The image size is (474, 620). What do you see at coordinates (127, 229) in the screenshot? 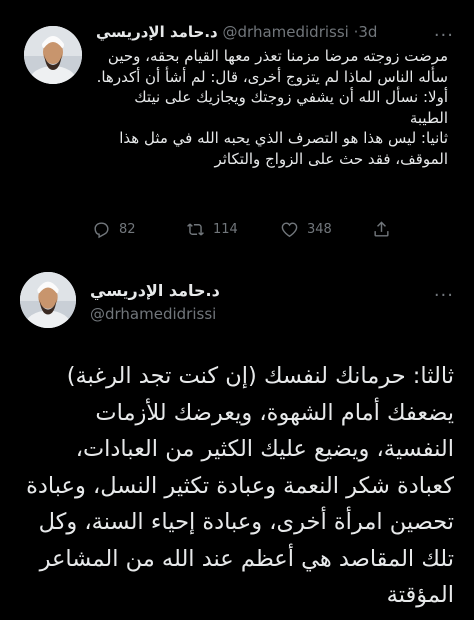
I see `reply-count: 82` at bounding box center [127, 229].